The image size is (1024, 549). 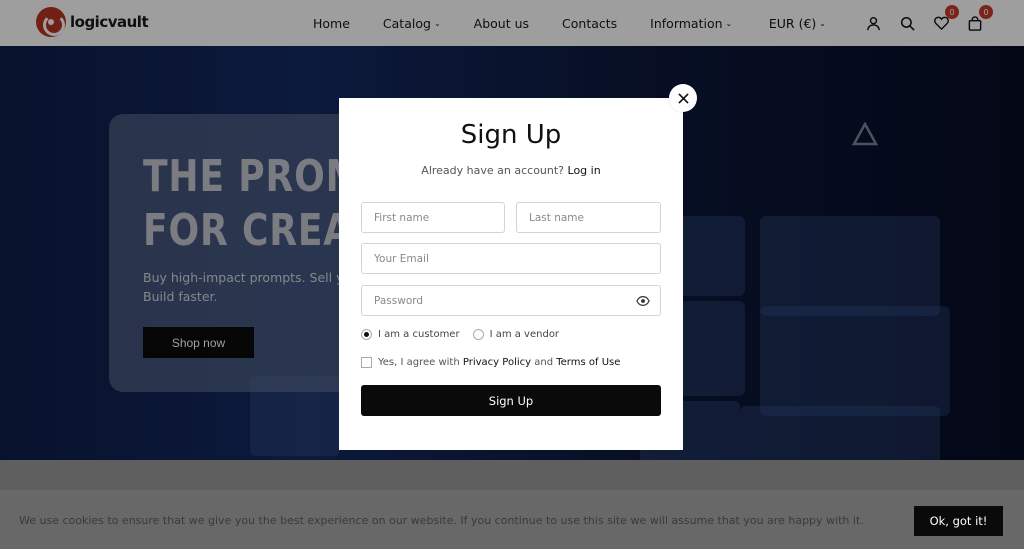 I want to click on last-name-field, so click(x=588, y=217).